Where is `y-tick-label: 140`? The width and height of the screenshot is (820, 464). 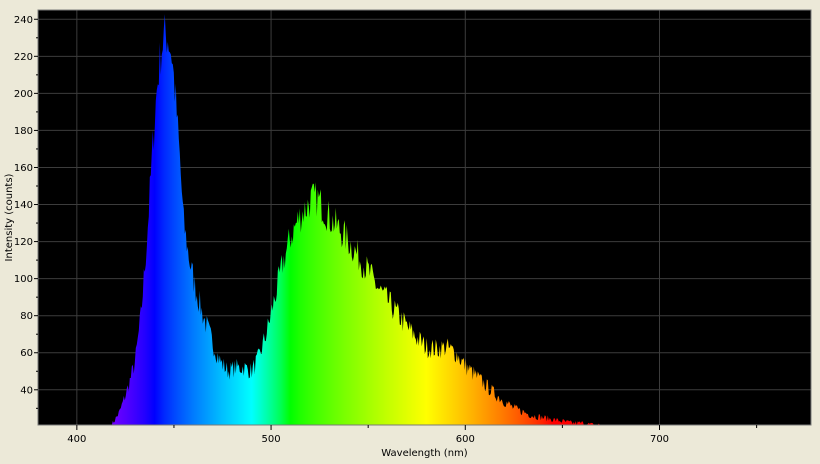 y-tick-label: 140 is located at coordinates (23, 205).